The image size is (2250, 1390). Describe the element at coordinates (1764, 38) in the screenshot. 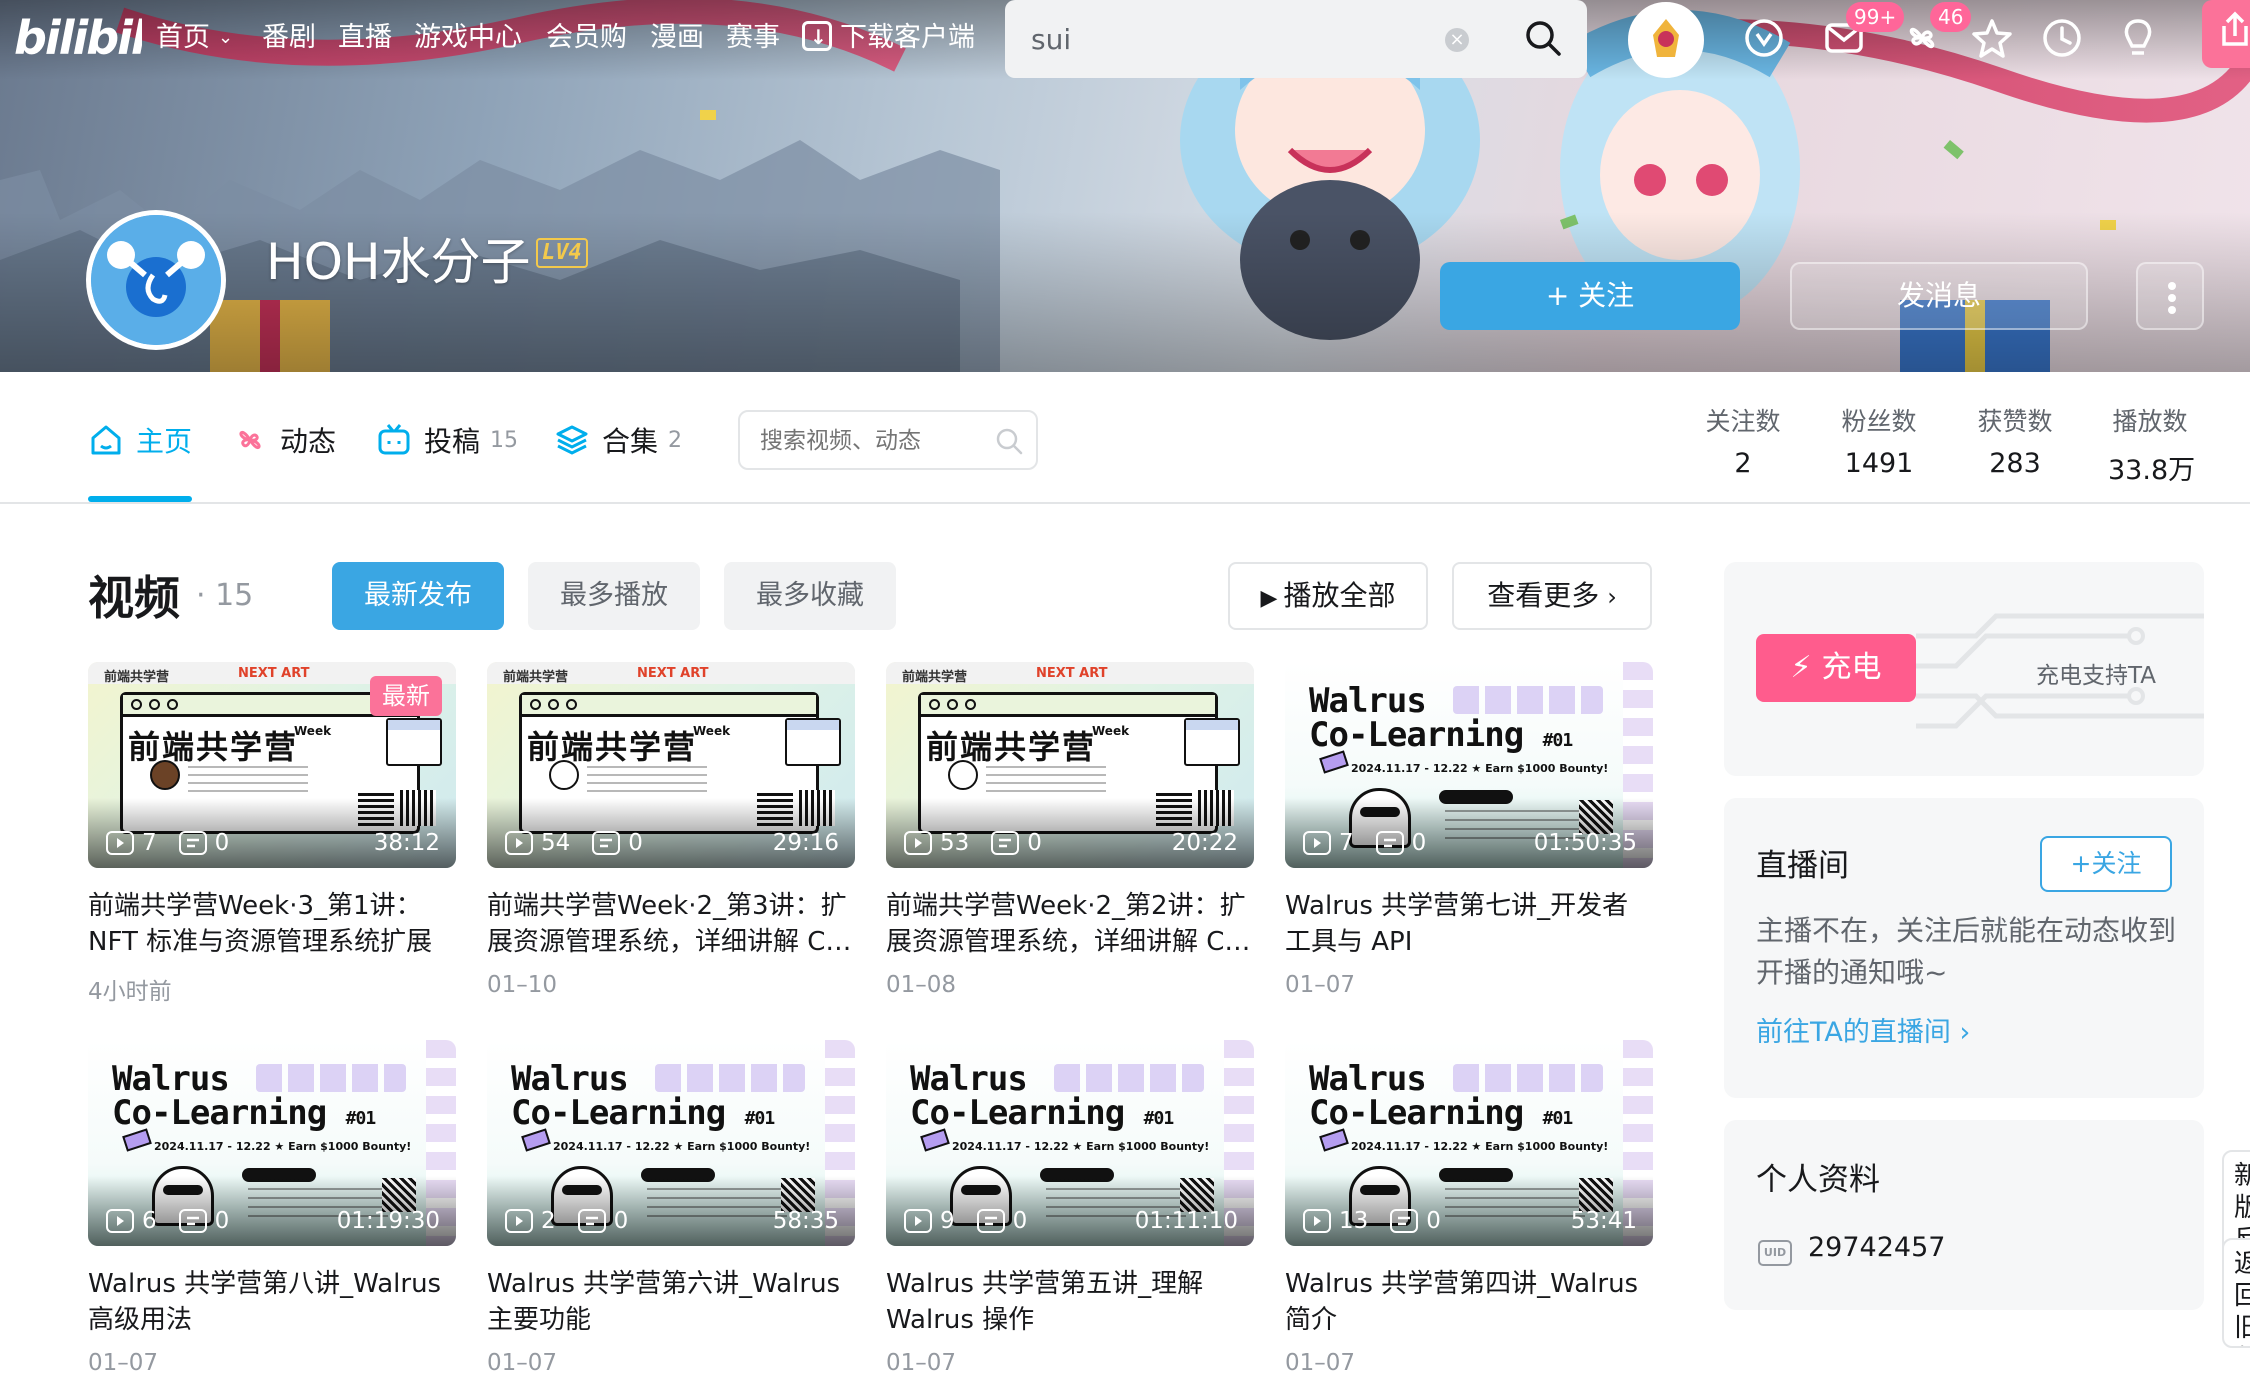

I see `vip-icon` at that location.